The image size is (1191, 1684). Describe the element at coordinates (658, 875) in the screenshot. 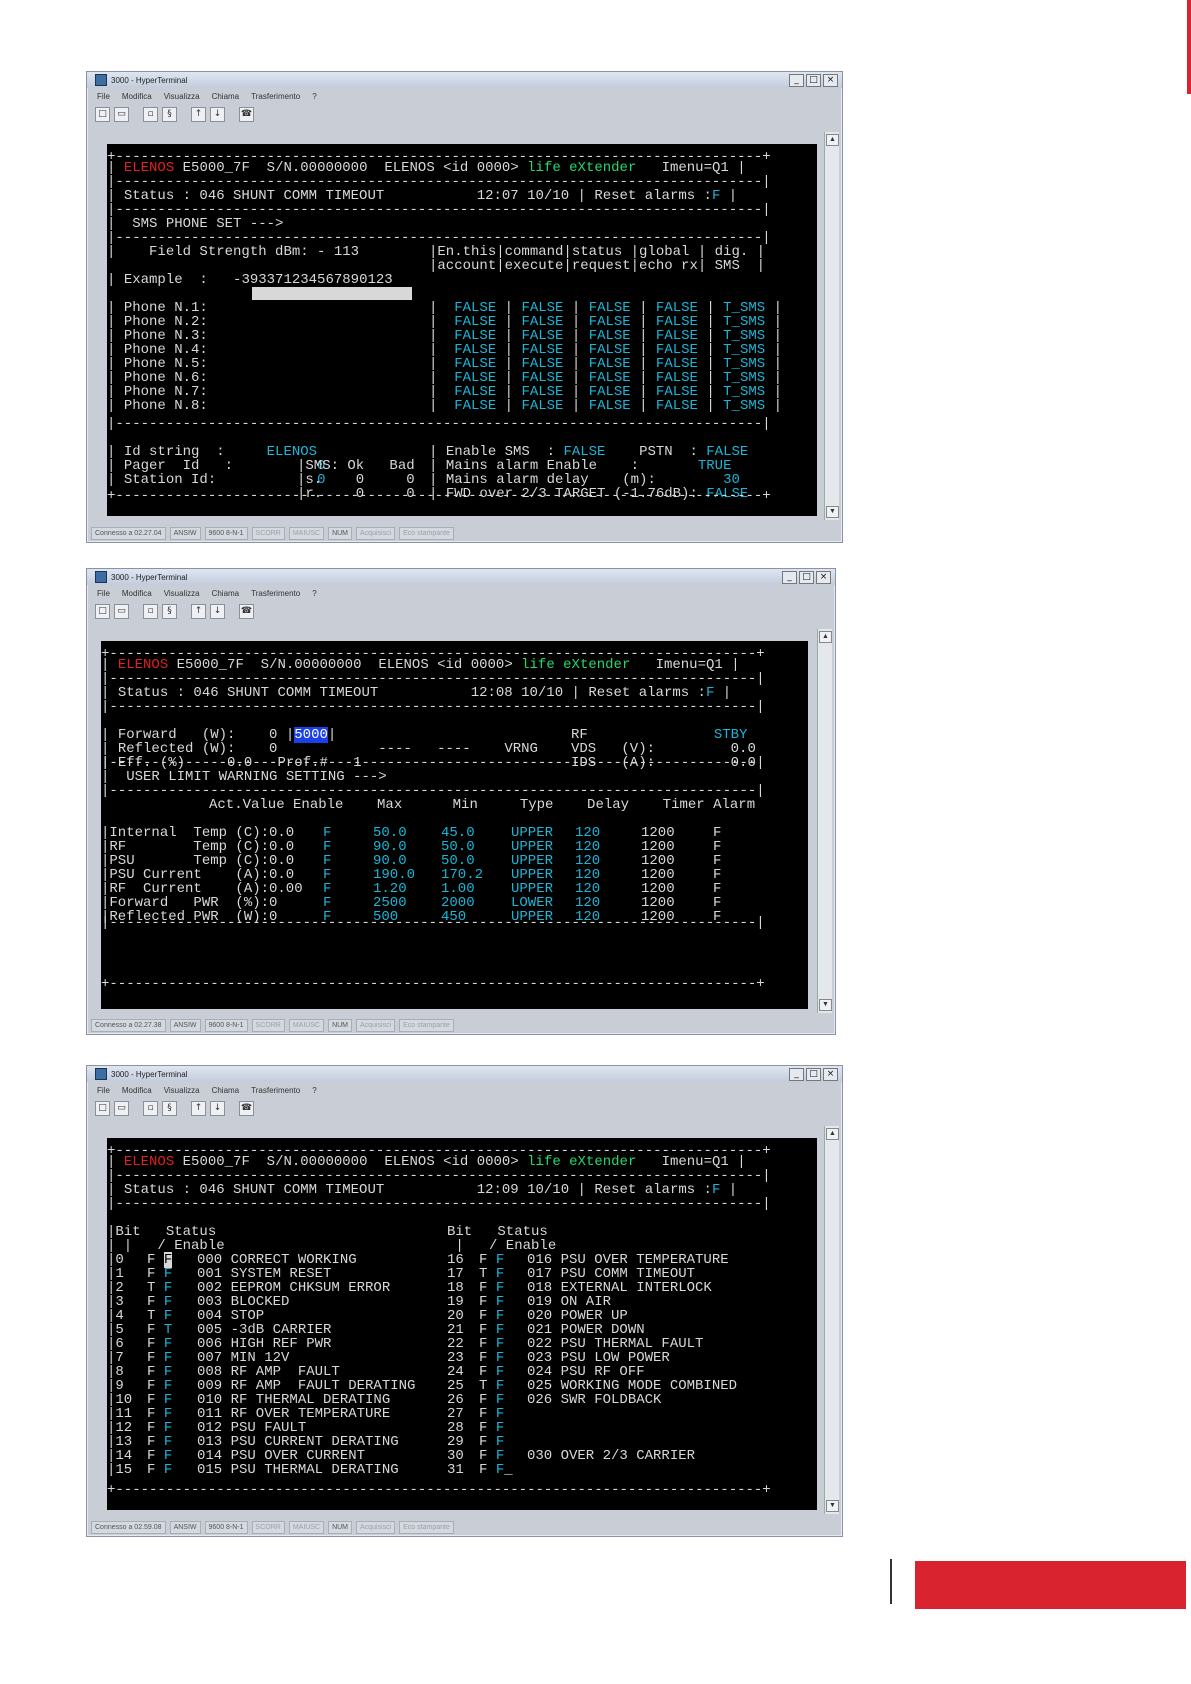

I see `limits-timer: 1200 1200 1200 1200 1200 1200 1200` at that location.